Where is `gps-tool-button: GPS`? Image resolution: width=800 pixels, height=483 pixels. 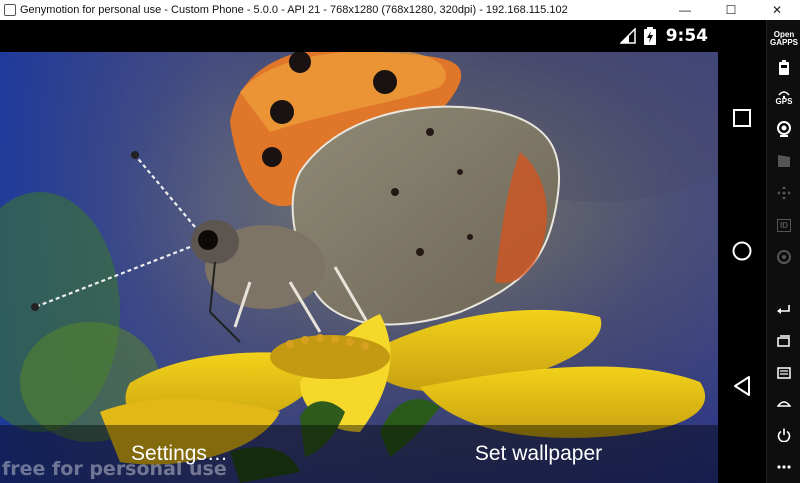 gps-tool-button: GPS is located at coordinates (783, 98).